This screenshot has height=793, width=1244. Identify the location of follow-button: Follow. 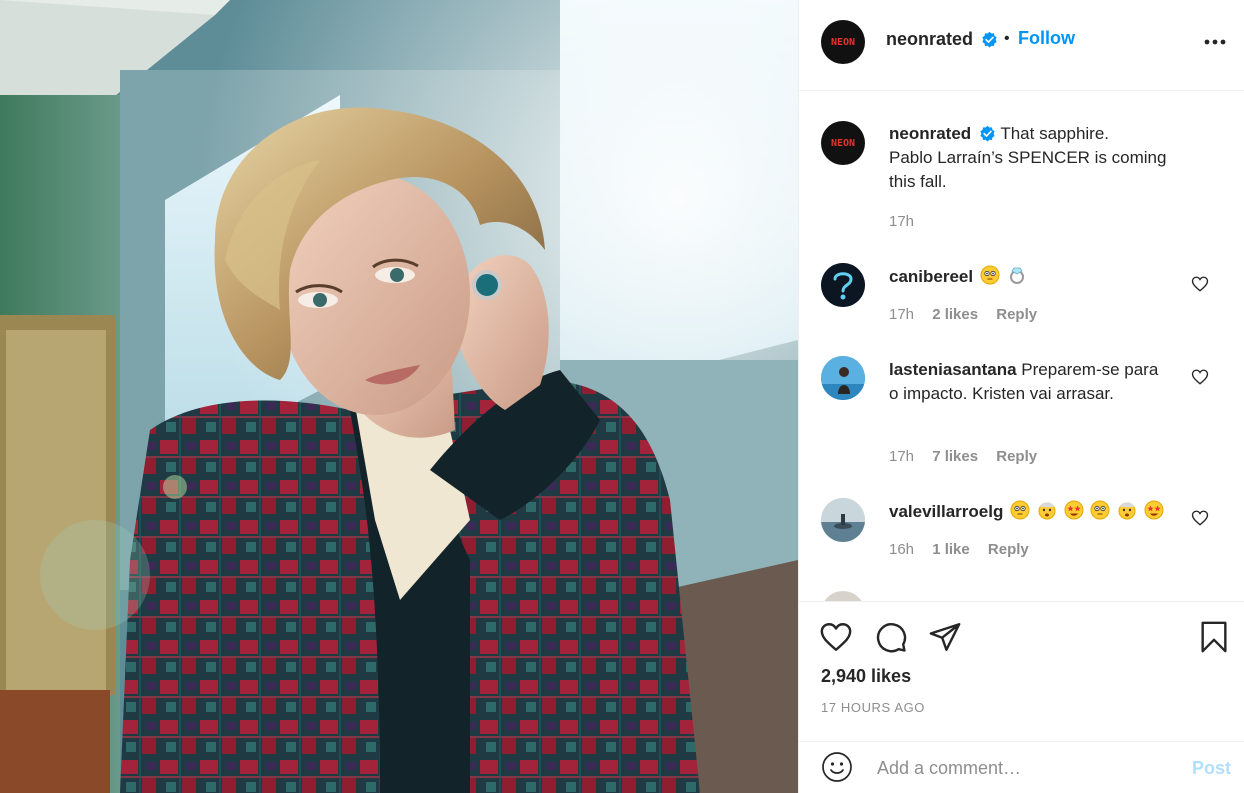
(1046, 38).